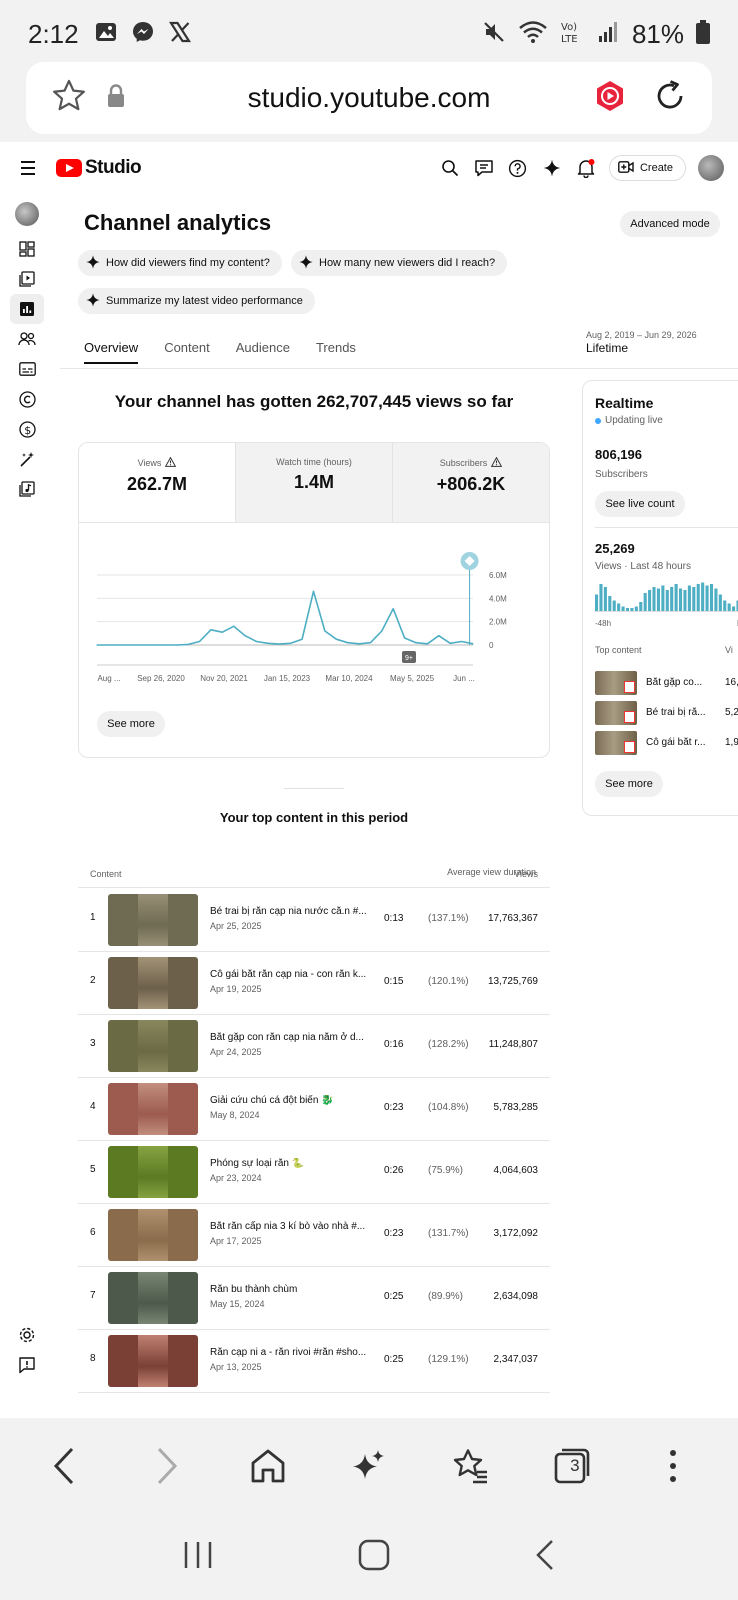 The image size is (738, 1600). What do you see at coordinates (369, 98) in the screenshot?
I see `address-bar: studio.youtube.com` at bounding box center [369, 98].